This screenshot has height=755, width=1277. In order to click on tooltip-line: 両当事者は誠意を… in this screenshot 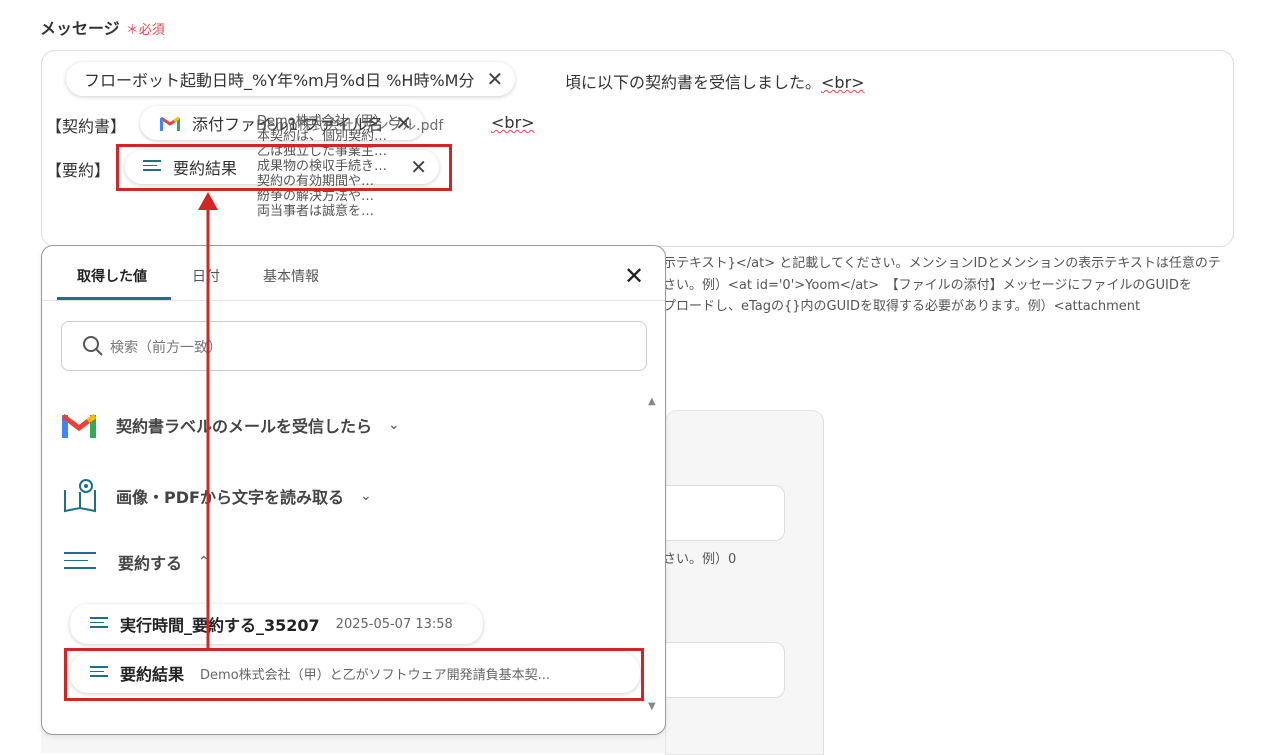, I will do `click(316, 211)`.